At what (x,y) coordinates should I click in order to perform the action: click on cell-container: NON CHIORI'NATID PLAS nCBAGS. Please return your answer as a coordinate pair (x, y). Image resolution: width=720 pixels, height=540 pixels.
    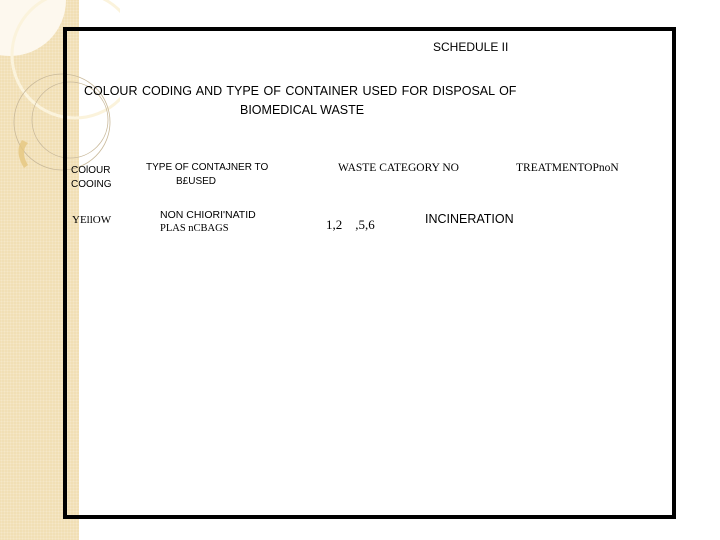
    Looking at the image, I should click on (208, 222).